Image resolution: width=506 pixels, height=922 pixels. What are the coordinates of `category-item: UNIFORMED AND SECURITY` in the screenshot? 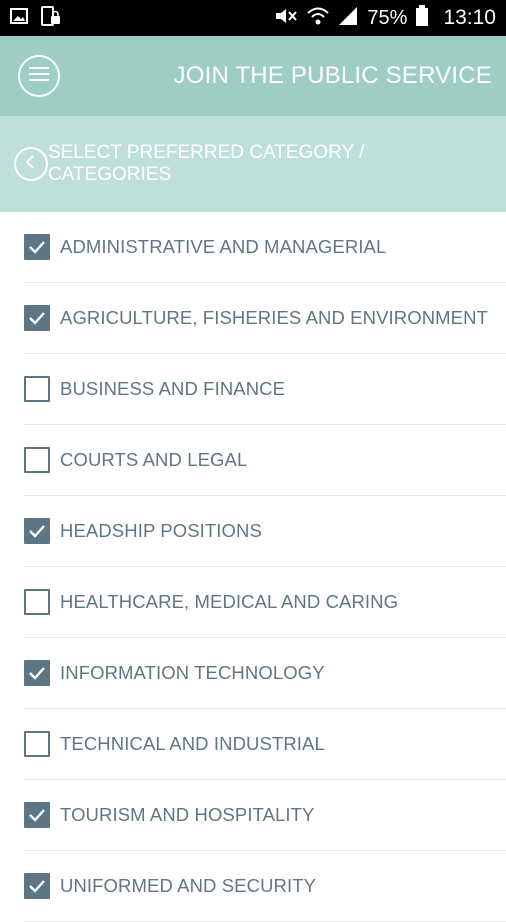 It's located at (265, 886).